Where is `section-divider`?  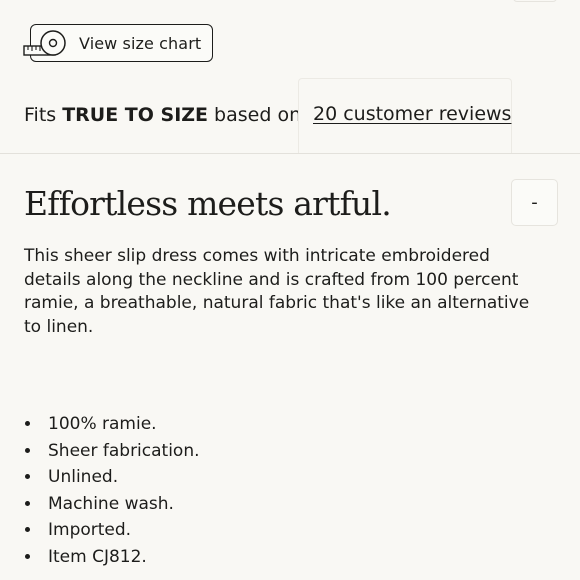 section-divider is located at coordinates (290, 153).